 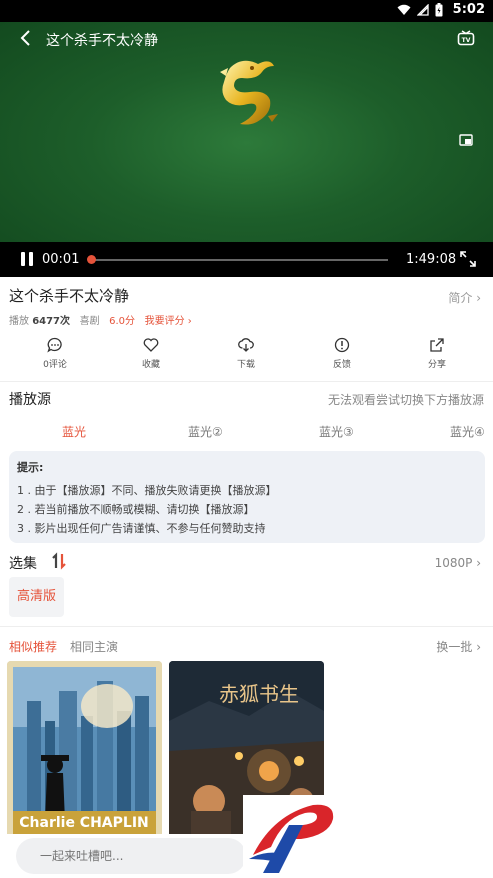 I want to click on tip-line-1: 1 . 由于【播放源】不同、播放失败请更换【播放源】, so click(x=147, y=490).